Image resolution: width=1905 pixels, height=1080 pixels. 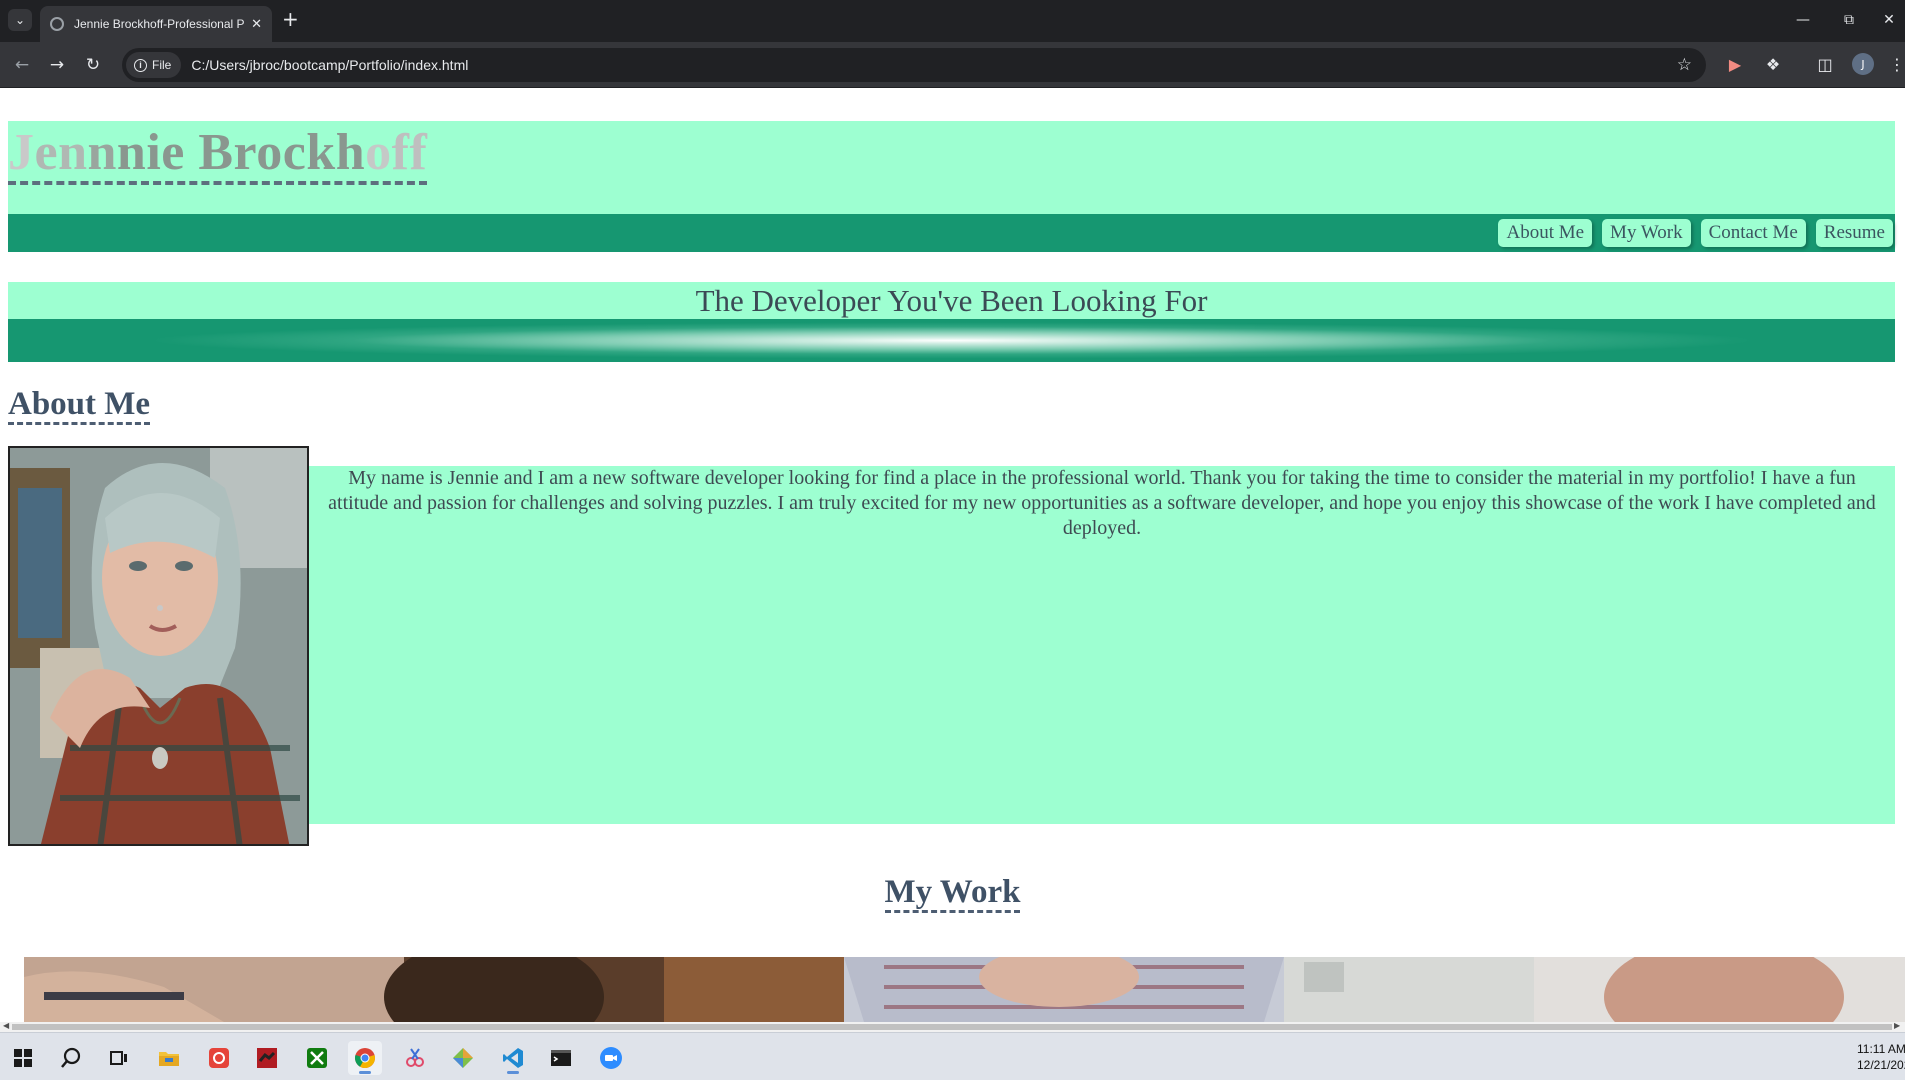 I want to click on title-segment: J, so click(x=21, y=152).